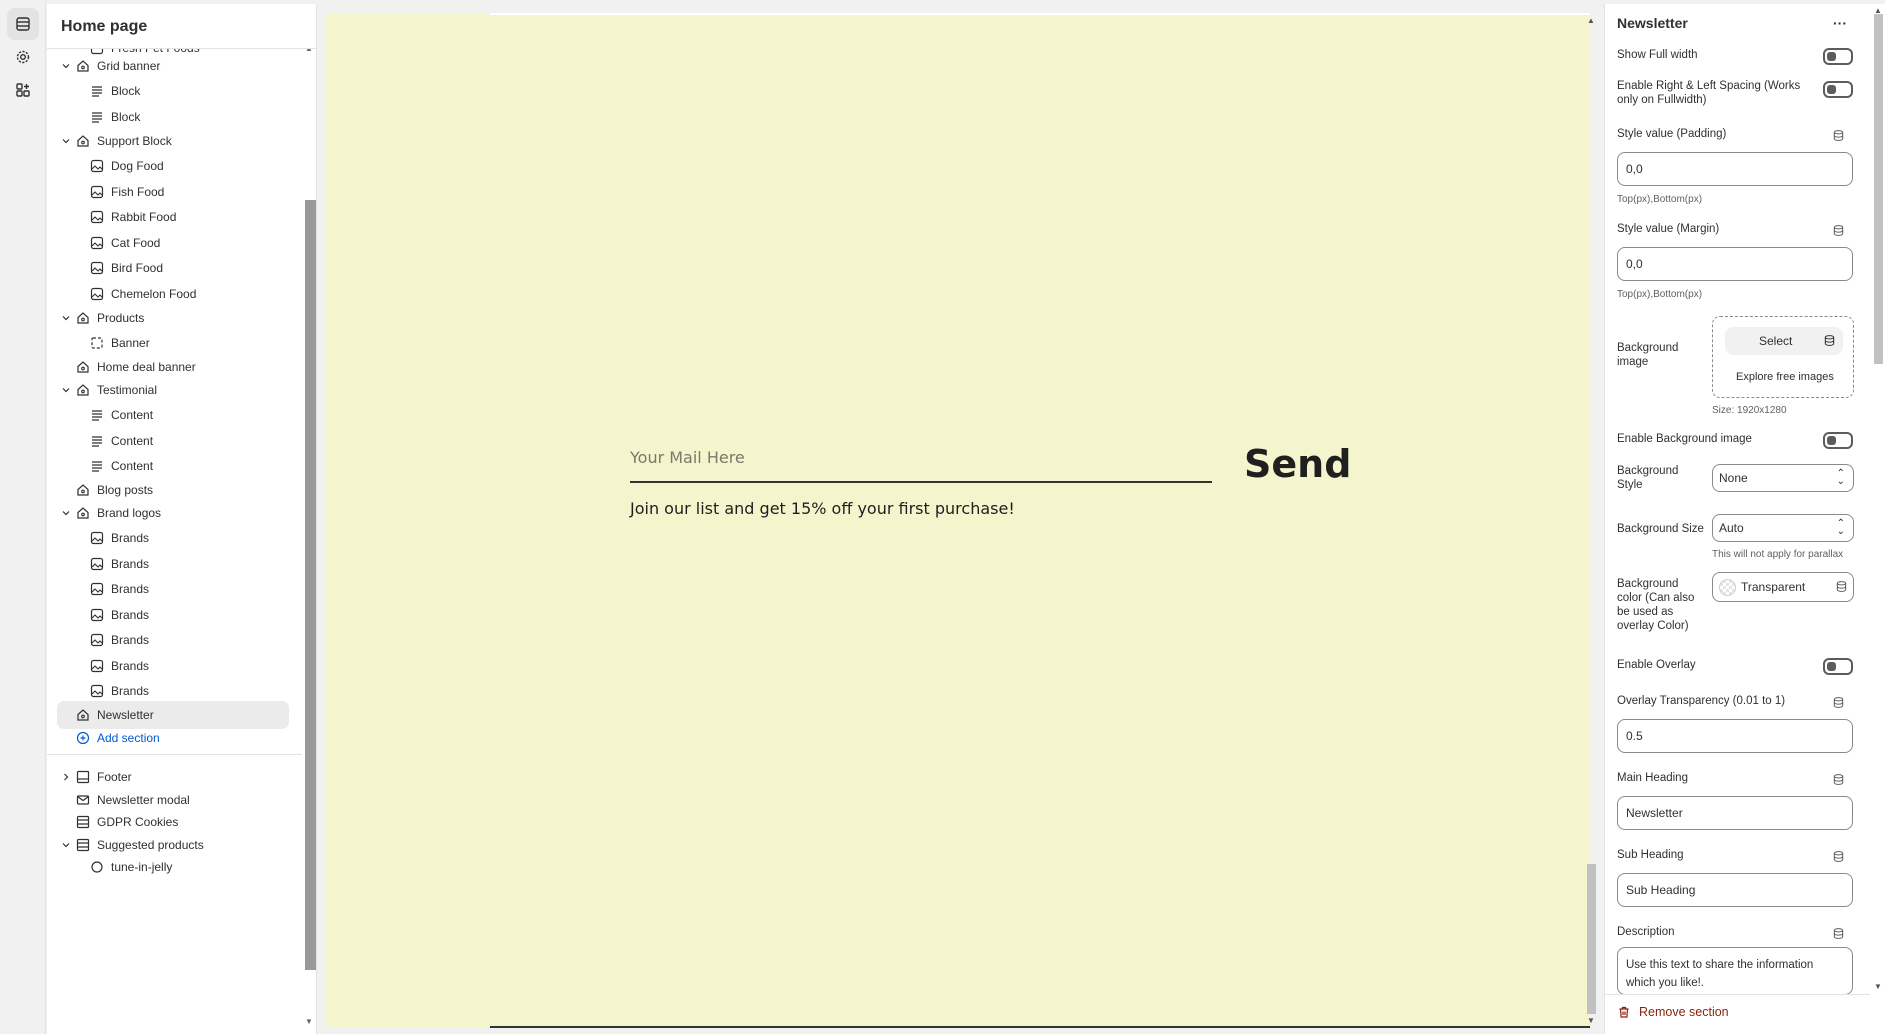 The image size is (1885, 1034). I want to click on email-input, so click(921, 458).